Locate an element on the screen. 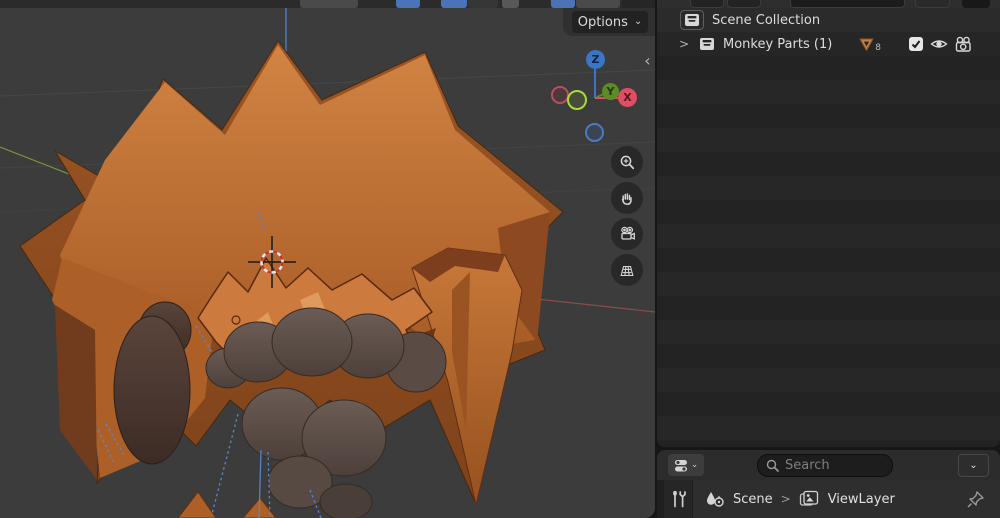  gizmo-x-axis: X is located at coordinates (627, 97).